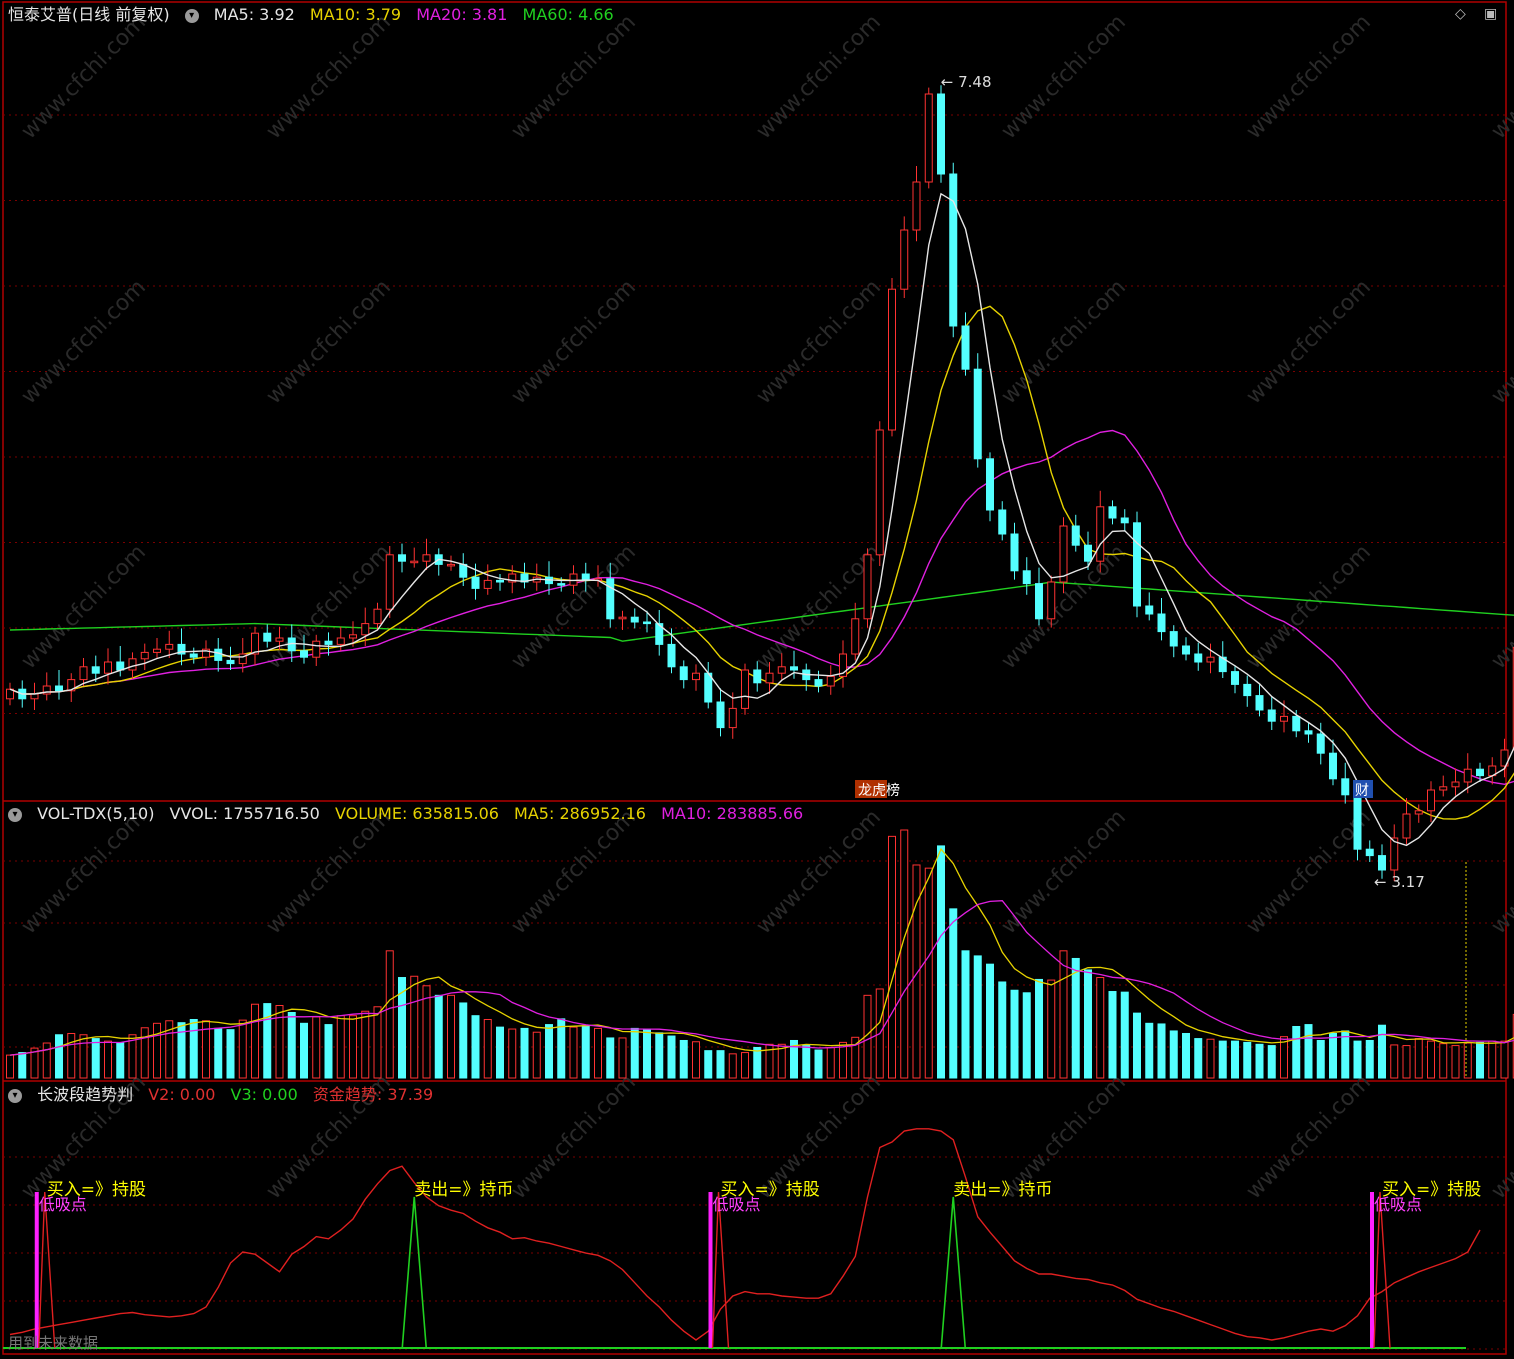 This screenshot has width=1514, height=1359. I want to click on ma60-label: MA60: 4.66, so click(568, 14).